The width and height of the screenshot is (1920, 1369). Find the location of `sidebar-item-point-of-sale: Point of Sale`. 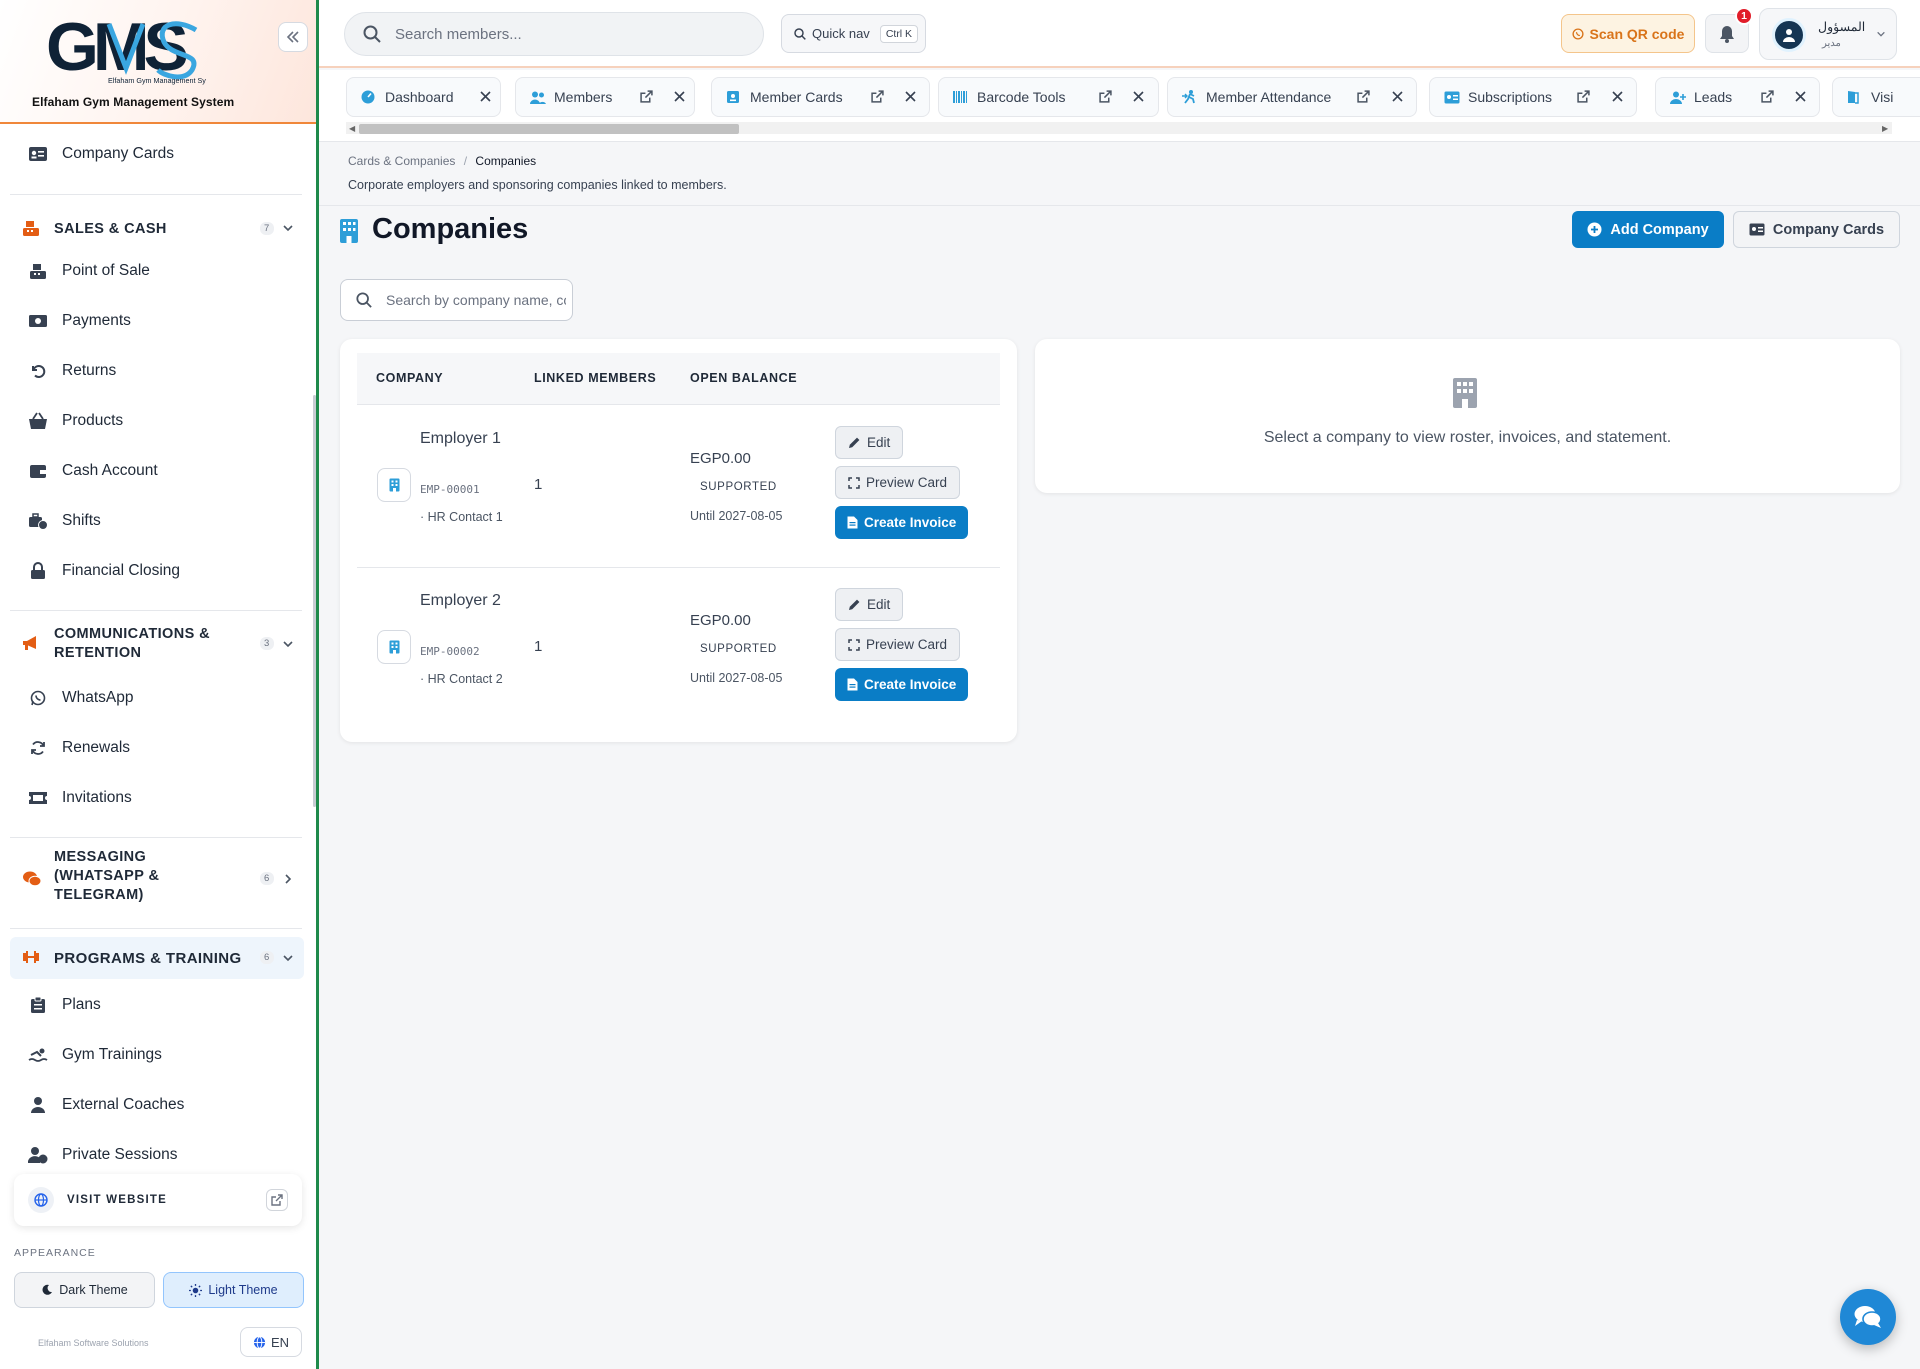

sidebar-item-point-of-sale: Point of Sale is located at coordinates (89, 271).